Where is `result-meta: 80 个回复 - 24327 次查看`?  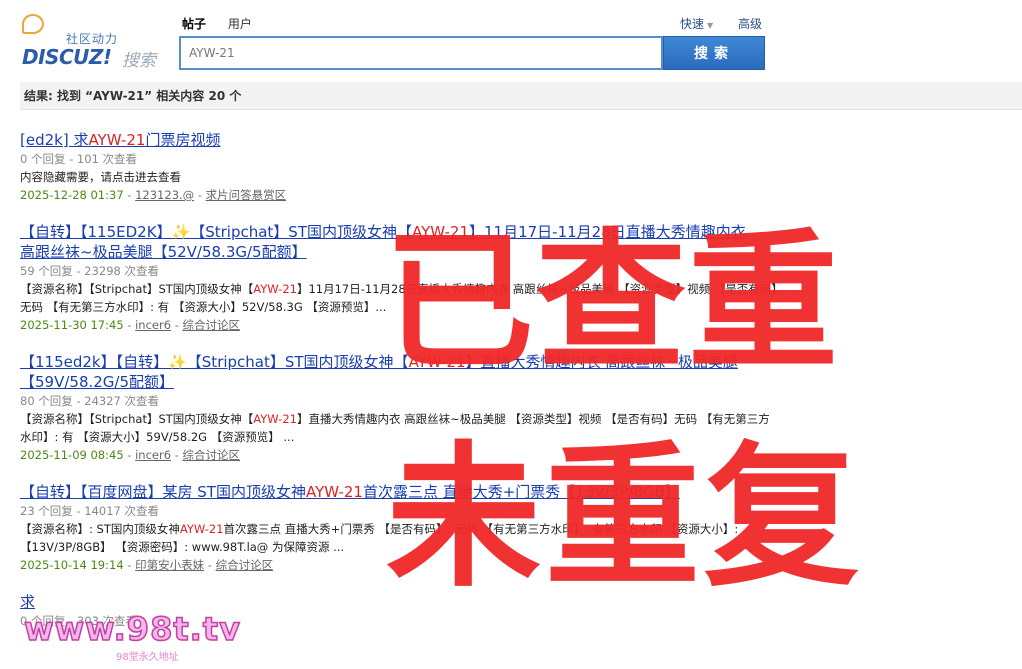 result-meta: 80 个回复 - 24327 次查看 is located at coordinates (89, 401).